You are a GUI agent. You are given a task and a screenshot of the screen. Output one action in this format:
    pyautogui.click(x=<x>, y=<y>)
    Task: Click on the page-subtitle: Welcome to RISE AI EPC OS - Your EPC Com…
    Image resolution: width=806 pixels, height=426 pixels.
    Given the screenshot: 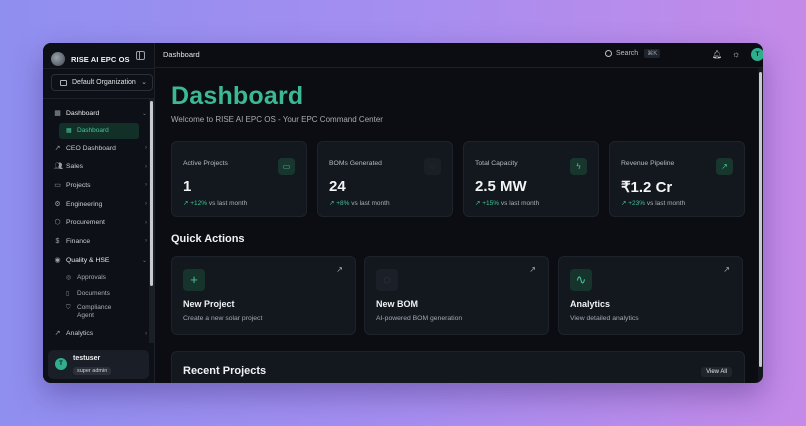 What is the action you would take?
    pyautogui.click(x=277, y=119)
    